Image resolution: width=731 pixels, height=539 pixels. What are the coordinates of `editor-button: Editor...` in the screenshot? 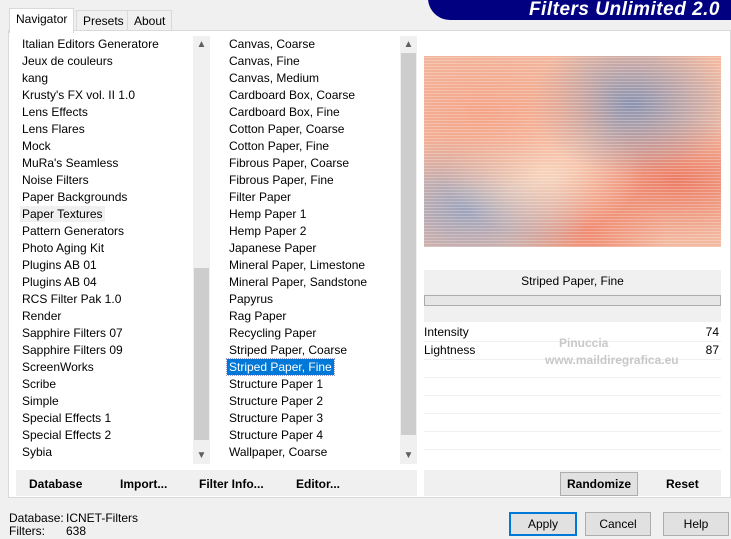 It's located at (318, 484).